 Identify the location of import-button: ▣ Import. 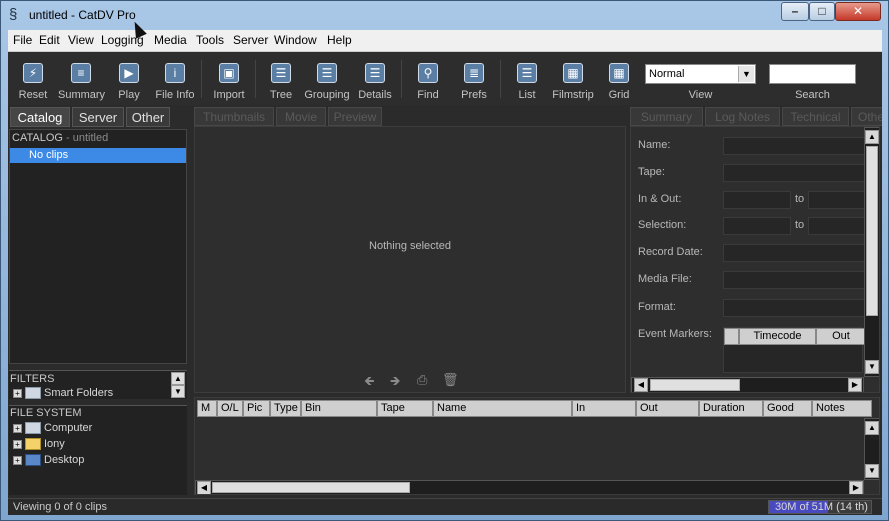
(229, 81).